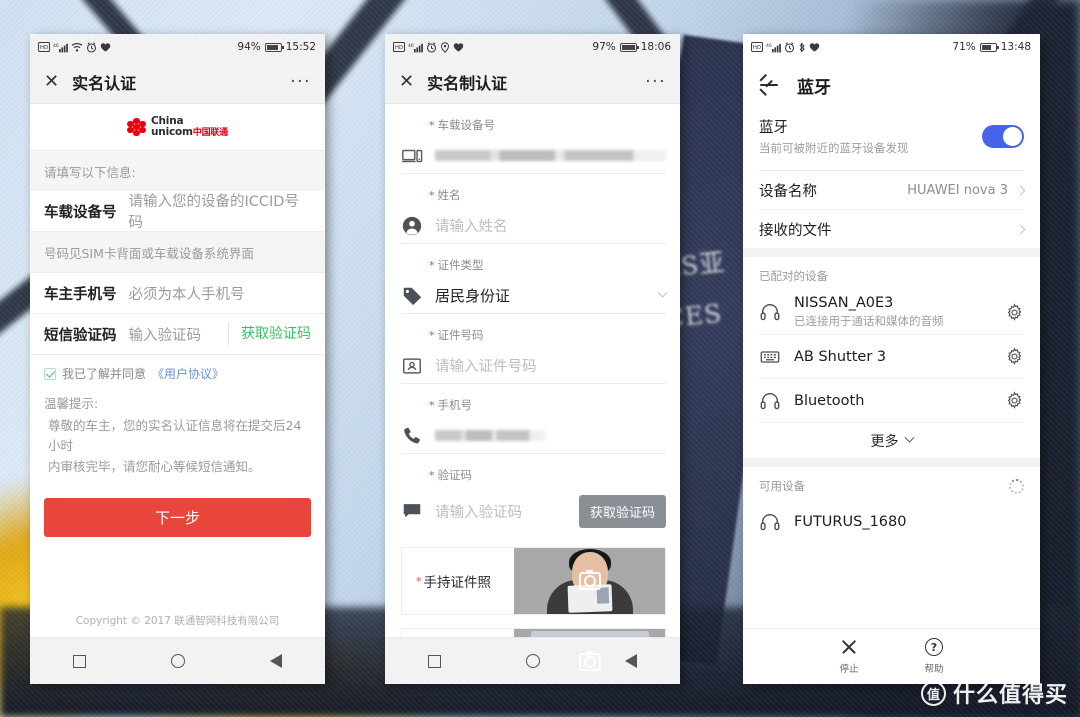 Image resolution: width=1080 pixels, height=717 pixels. I want to click on device-name: Bluetooth, so click(829, 400).